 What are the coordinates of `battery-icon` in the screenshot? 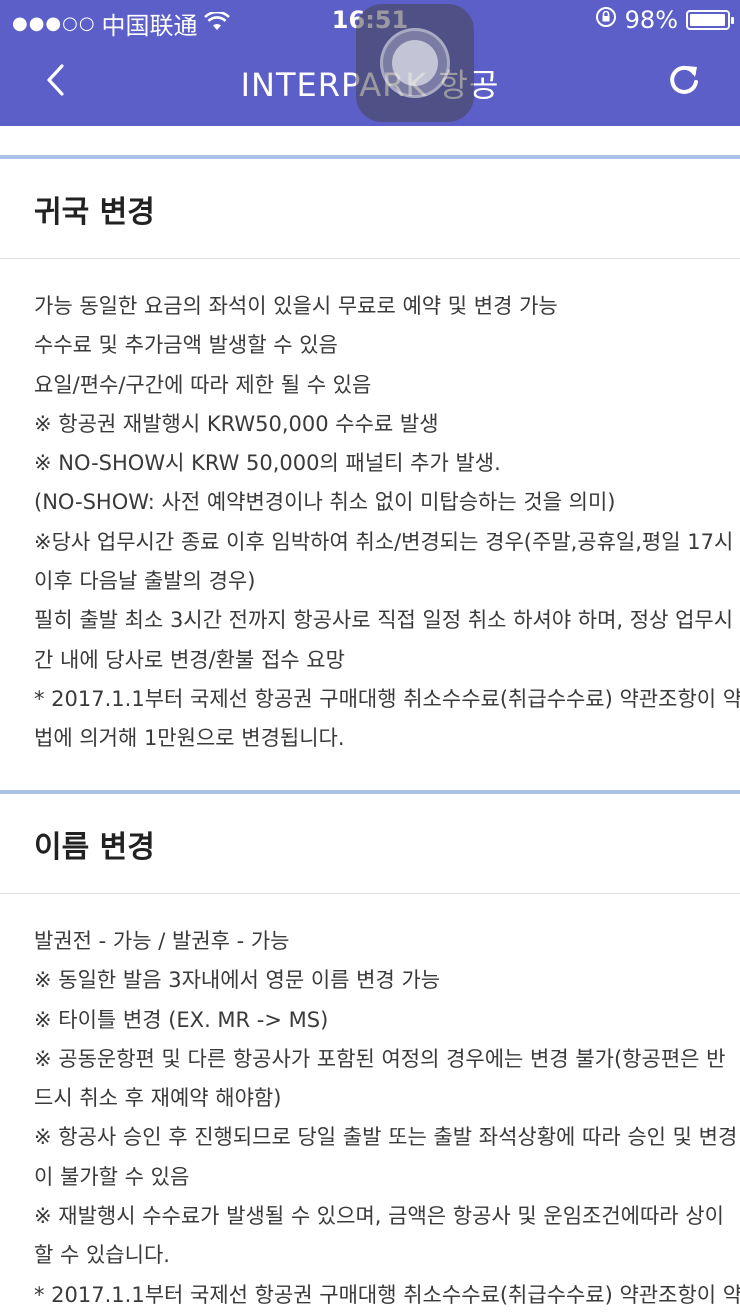 It's located at (710, 20).